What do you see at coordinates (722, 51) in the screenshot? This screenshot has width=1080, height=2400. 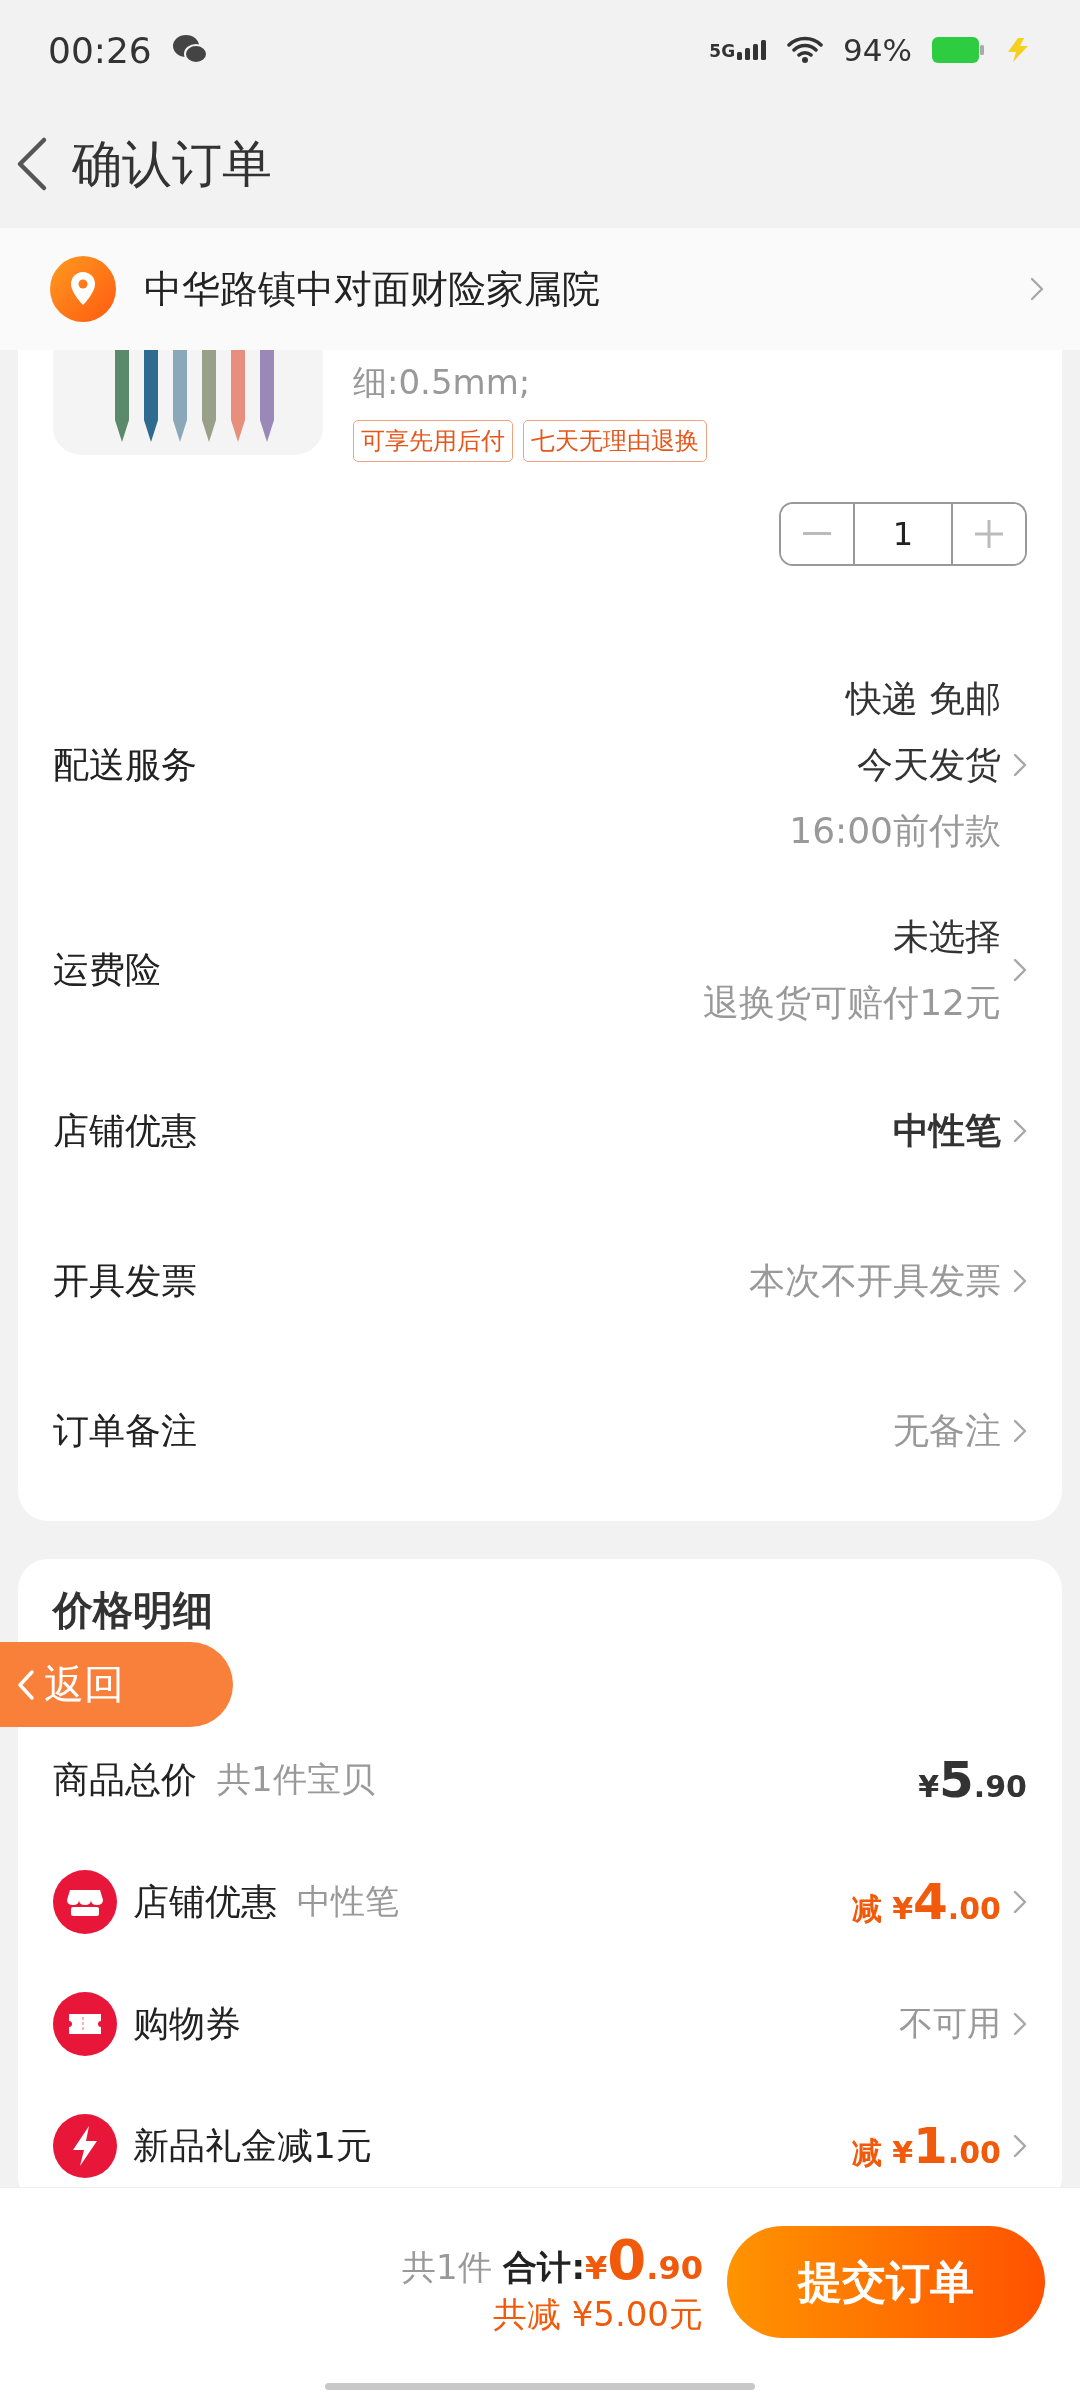 I see `network-label: 5G` at bounding box center [722, 51].